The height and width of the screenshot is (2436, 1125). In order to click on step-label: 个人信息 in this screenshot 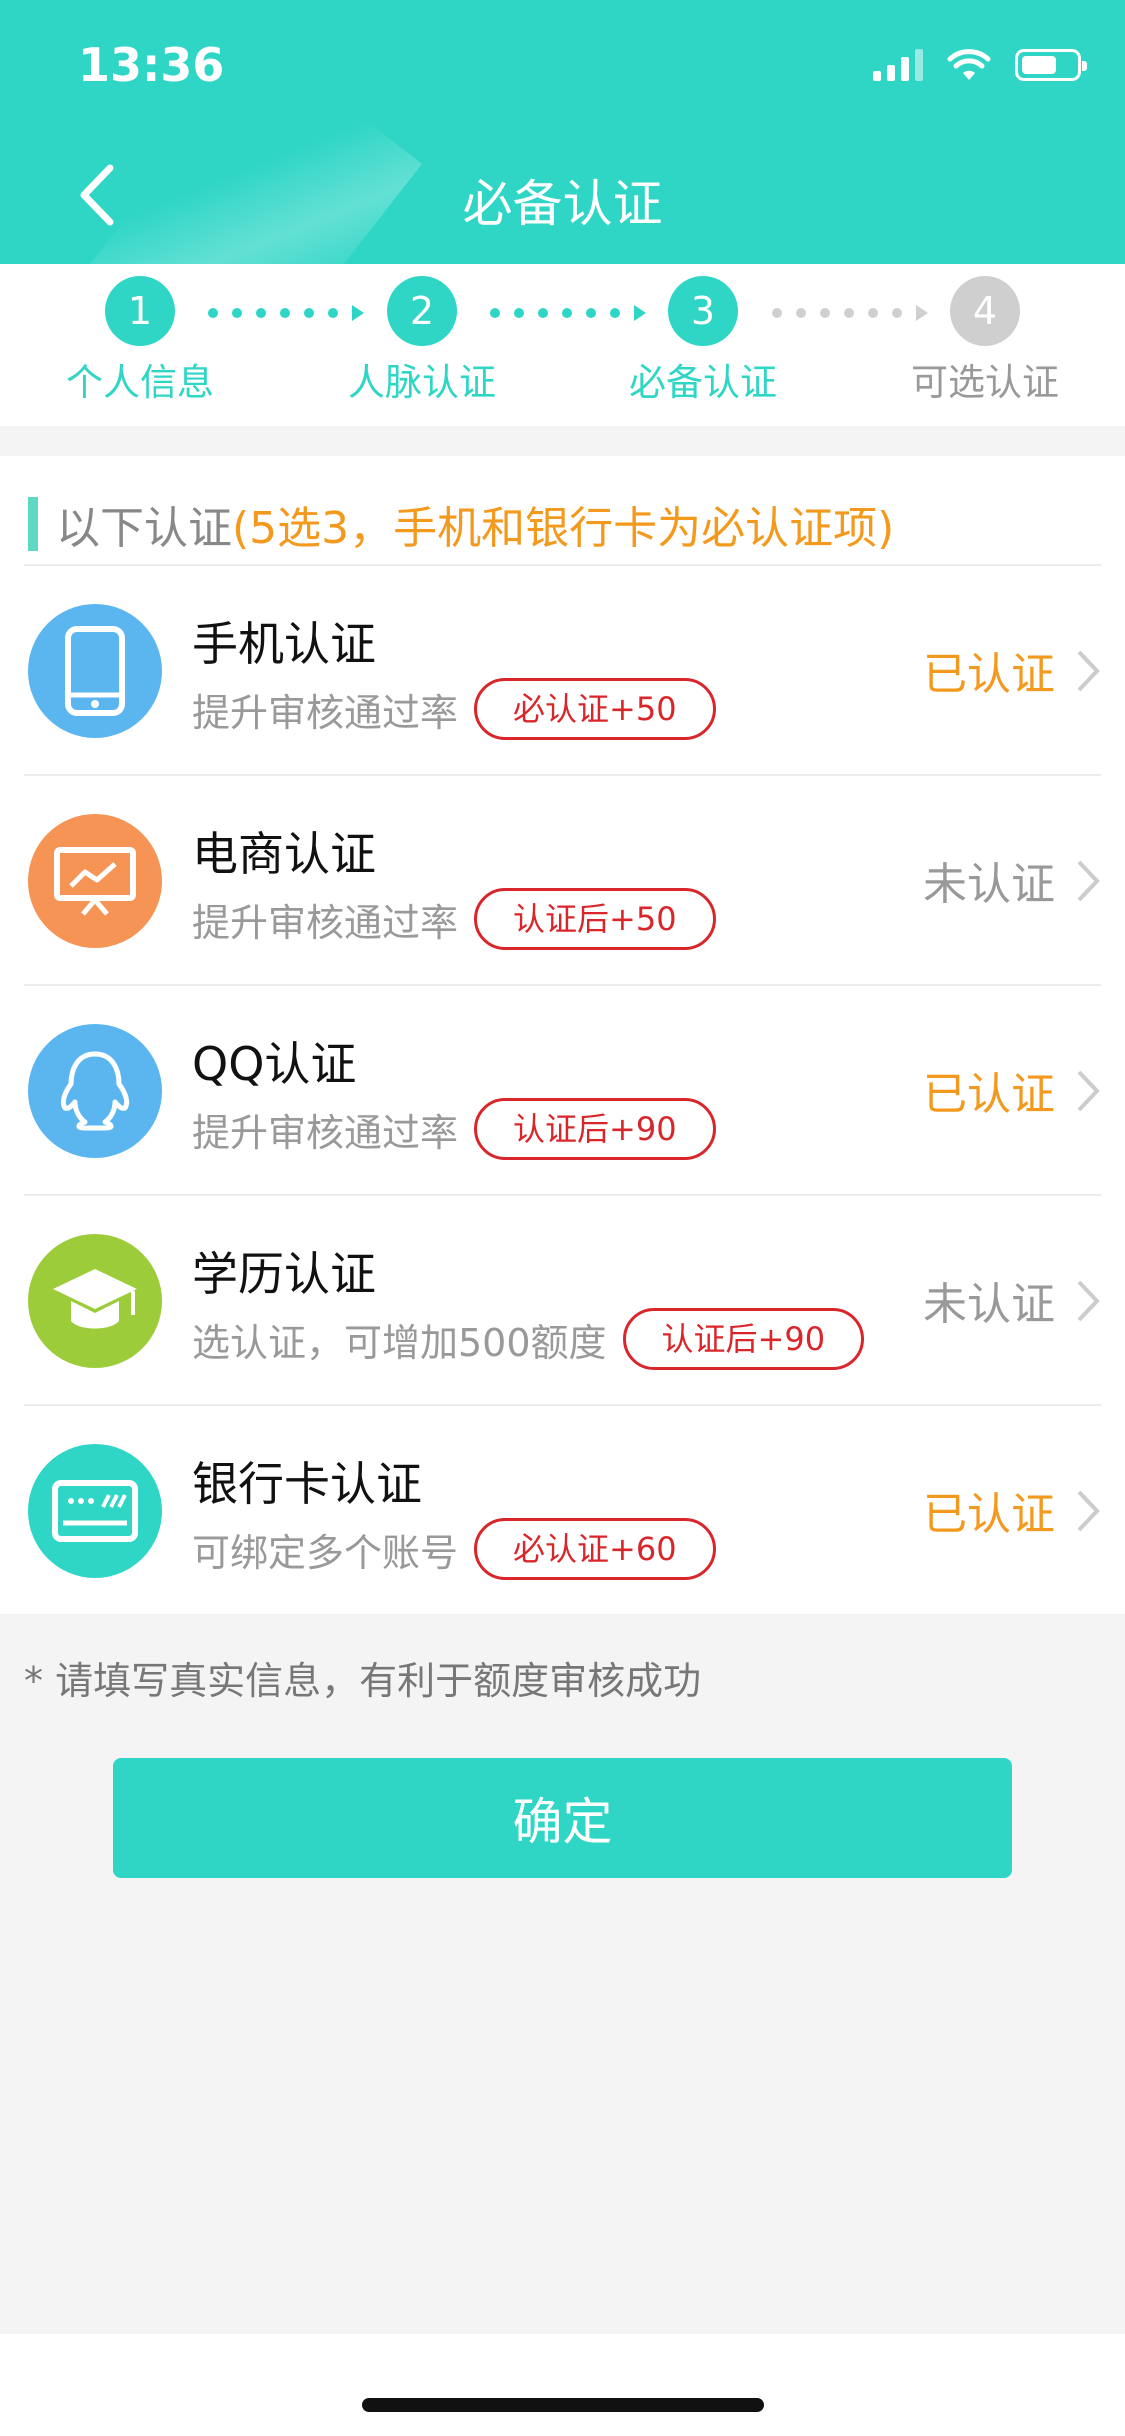, I will do `click(140, 382)`.